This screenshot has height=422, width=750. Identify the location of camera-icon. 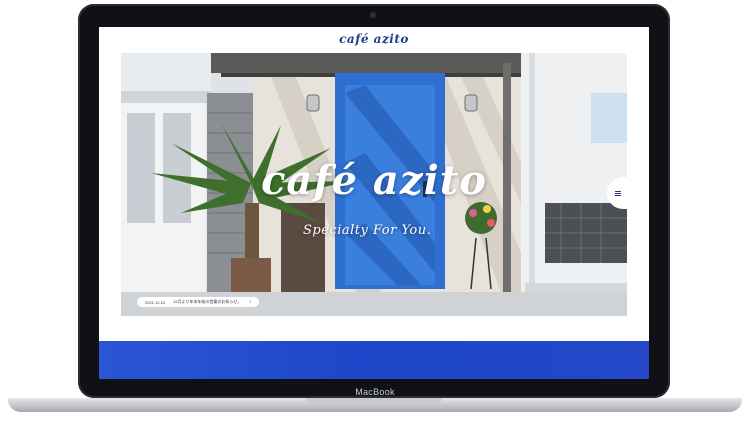
(373, 15).